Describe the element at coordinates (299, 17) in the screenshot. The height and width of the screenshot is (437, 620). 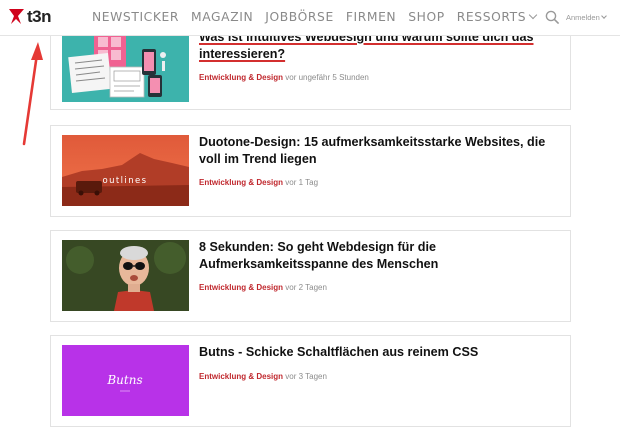
I see `nav-jobboerse: JOBBÖRSE` at that location.